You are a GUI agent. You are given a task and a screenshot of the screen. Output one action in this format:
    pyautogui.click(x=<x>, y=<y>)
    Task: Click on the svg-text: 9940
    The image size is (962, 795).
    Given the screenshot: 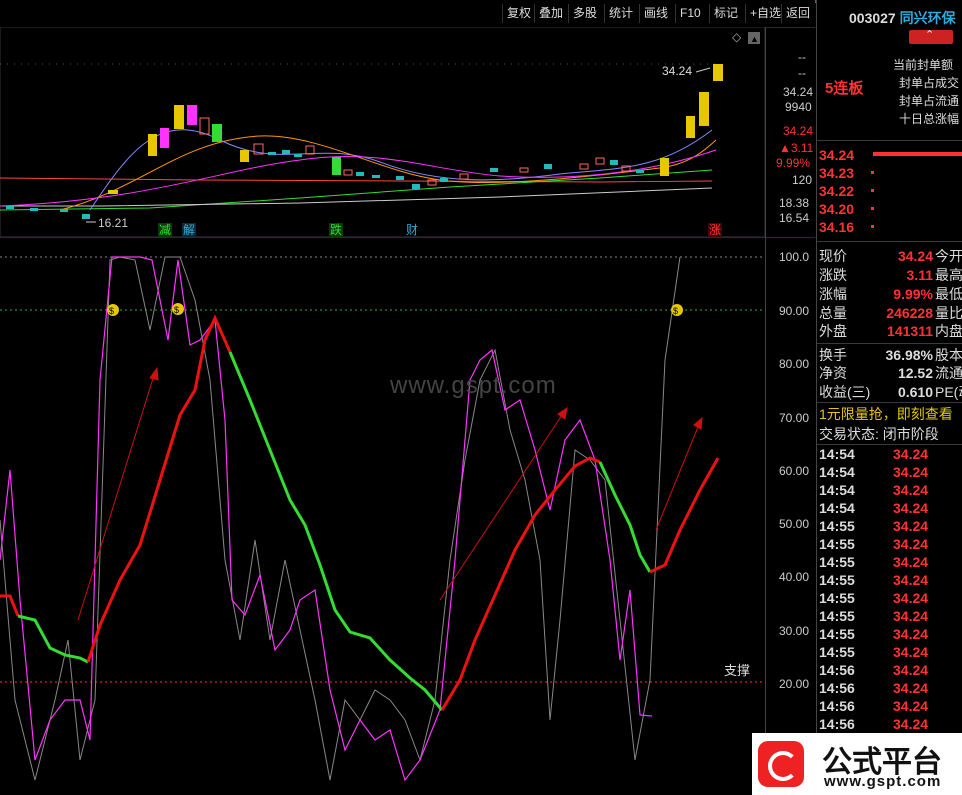 What is the action you would take?
    pyautogui.click(x=798, y=107)
    